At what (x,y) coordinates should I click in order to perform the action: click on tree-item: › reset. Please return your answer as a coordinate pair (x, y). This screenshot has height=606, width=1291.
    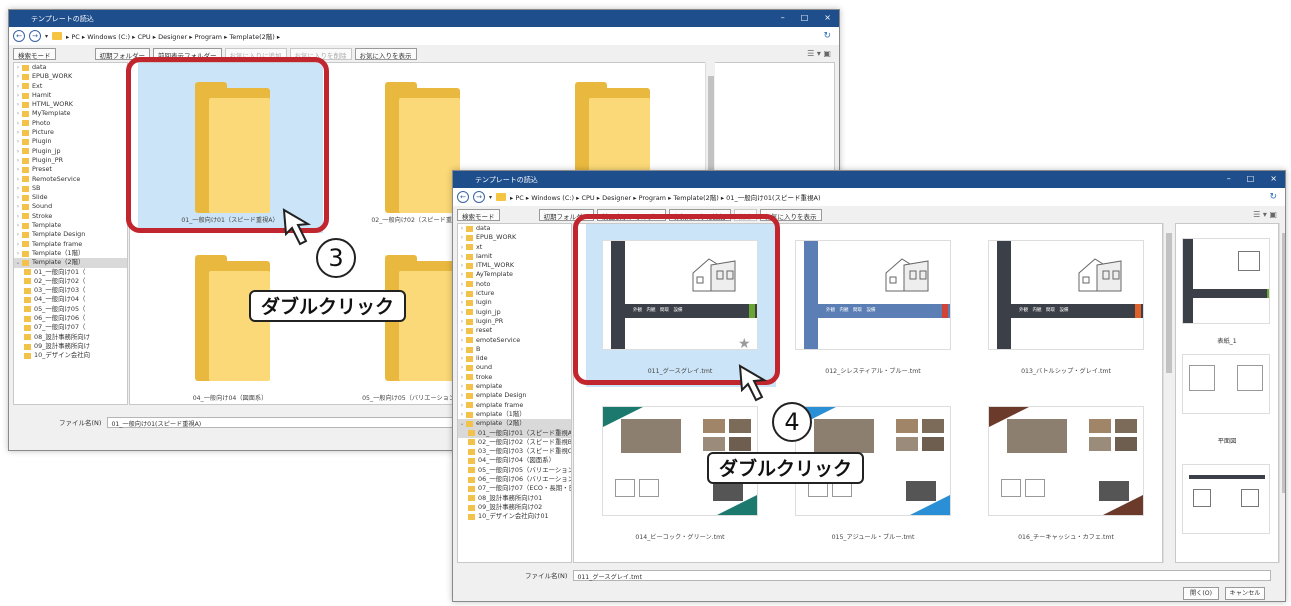
    Looking at the image, I should click on (514, 330).